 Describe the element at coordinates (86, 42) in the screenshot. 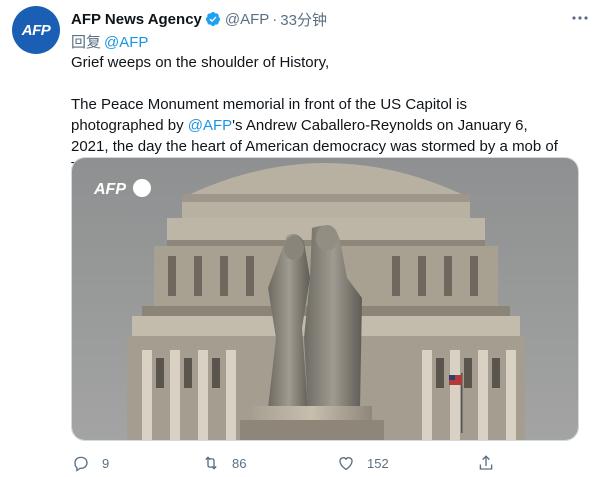

I see `reply-prefix: 回复` at that location.